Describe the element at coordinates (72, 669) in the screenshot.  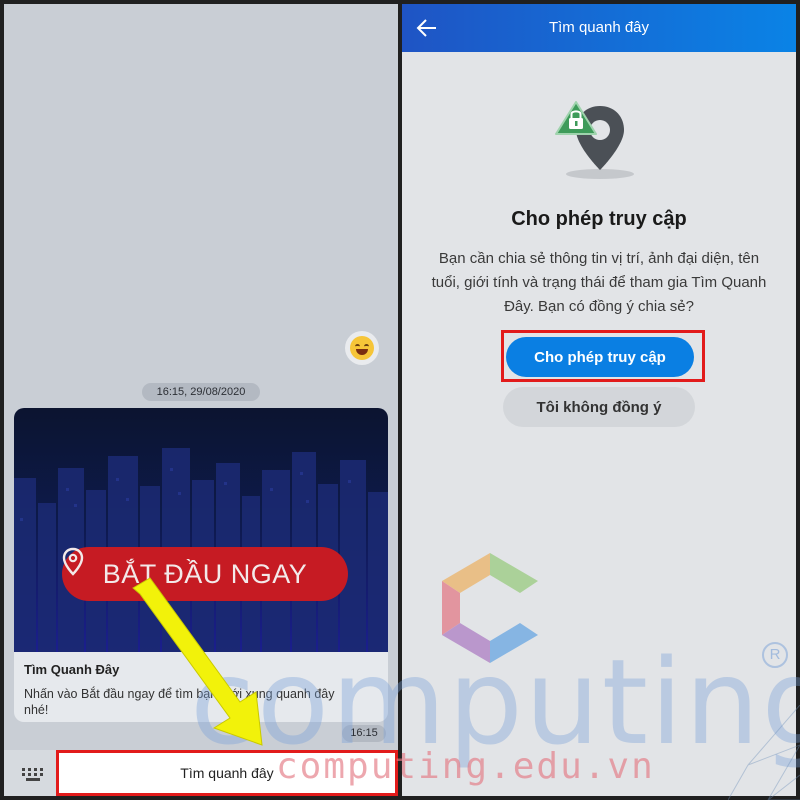
I see `card-title: Tìm Quanh Đây` at that location.